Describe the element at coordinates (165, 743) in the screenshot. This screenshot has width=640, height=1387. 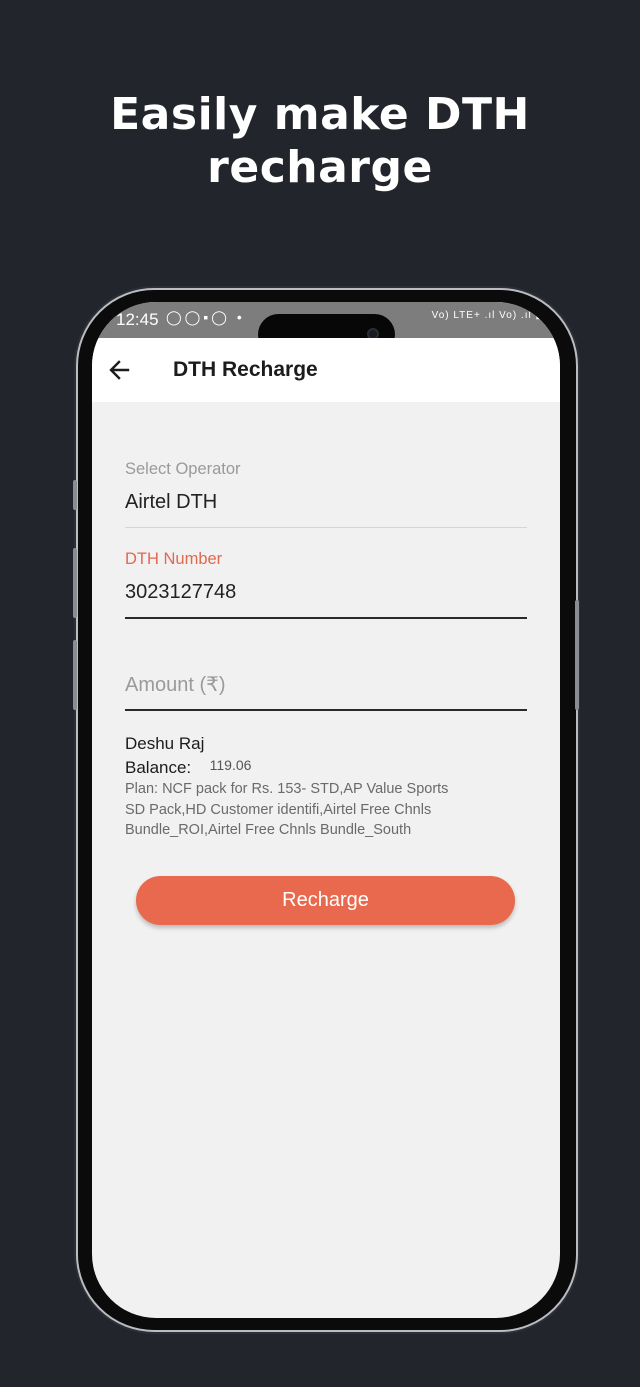
I see `customer-name: Deshu Raj` at that location.